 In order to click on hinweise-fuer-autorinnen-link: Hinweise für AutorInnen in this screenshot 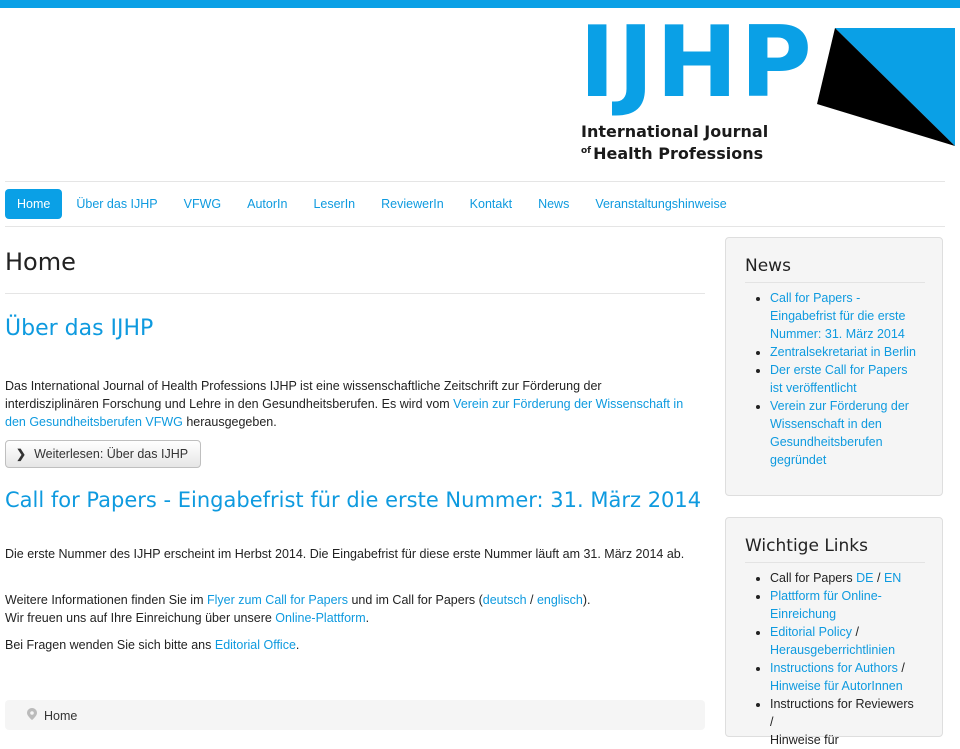, I will do `click(836, 686)`.